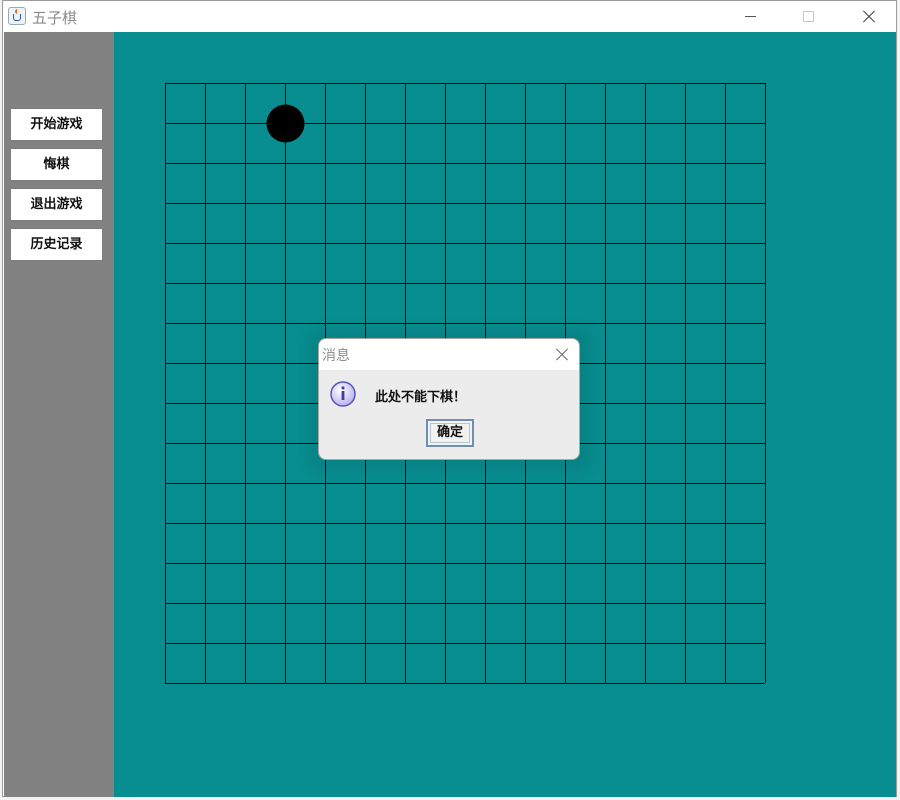  I want to click on dialog-title: 消息, so click(336, 356).